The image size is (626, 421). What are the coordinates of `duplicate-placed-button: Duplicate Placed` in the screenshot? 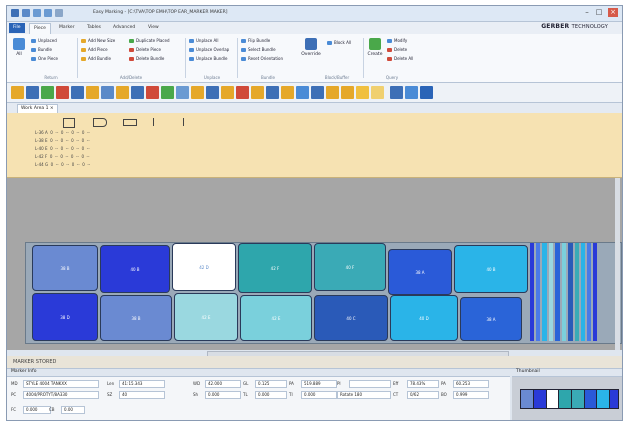 It's located at (149, 41).